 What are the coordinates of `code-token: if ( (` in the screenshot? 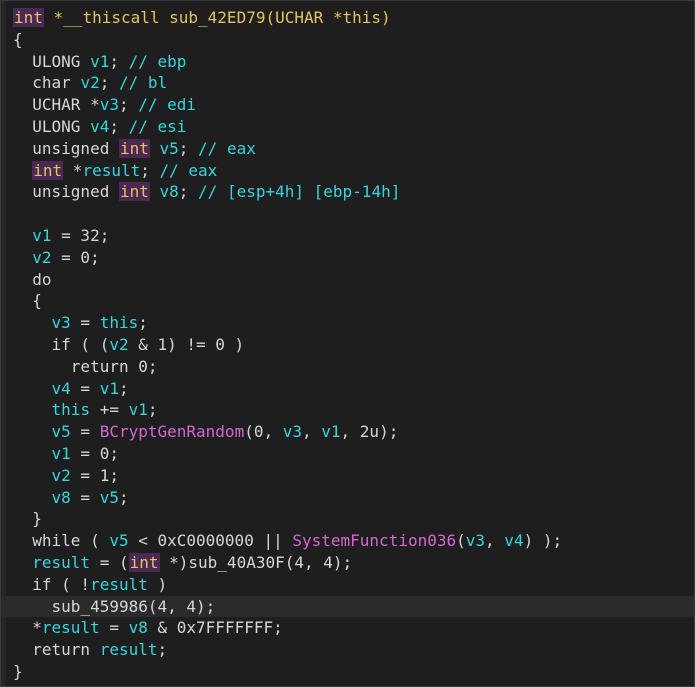 It's located at (61, 344).